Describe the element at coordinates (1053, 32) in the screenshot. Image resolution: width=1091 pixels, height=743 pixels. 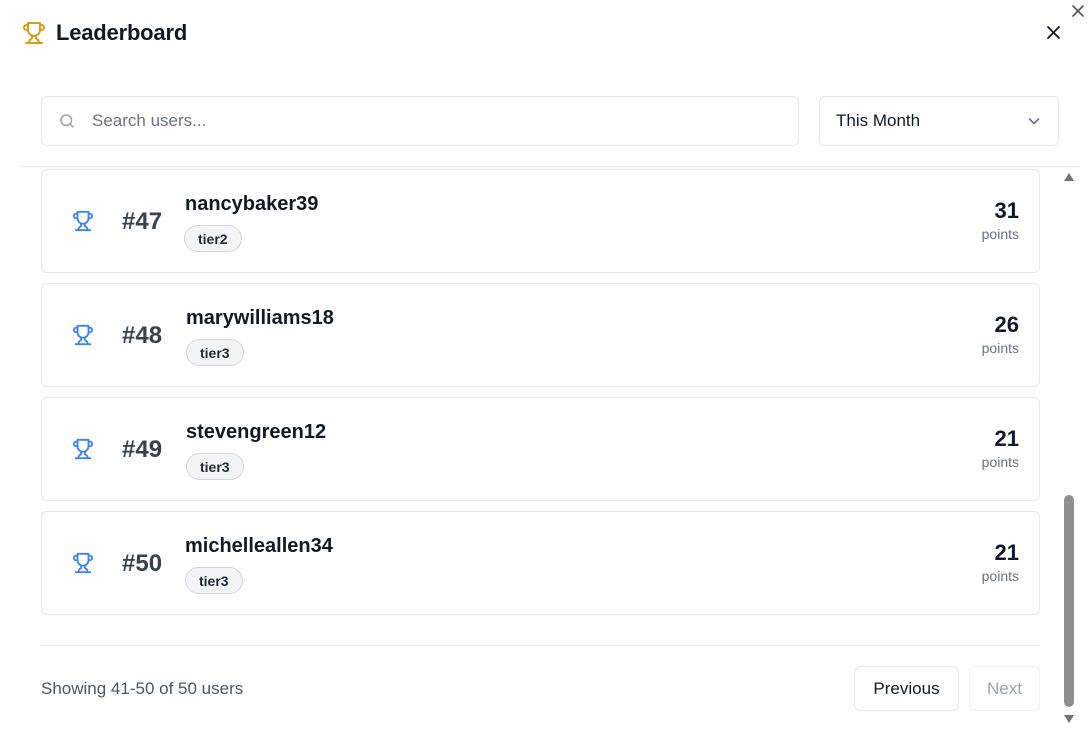
I see `close-icon` at that location.